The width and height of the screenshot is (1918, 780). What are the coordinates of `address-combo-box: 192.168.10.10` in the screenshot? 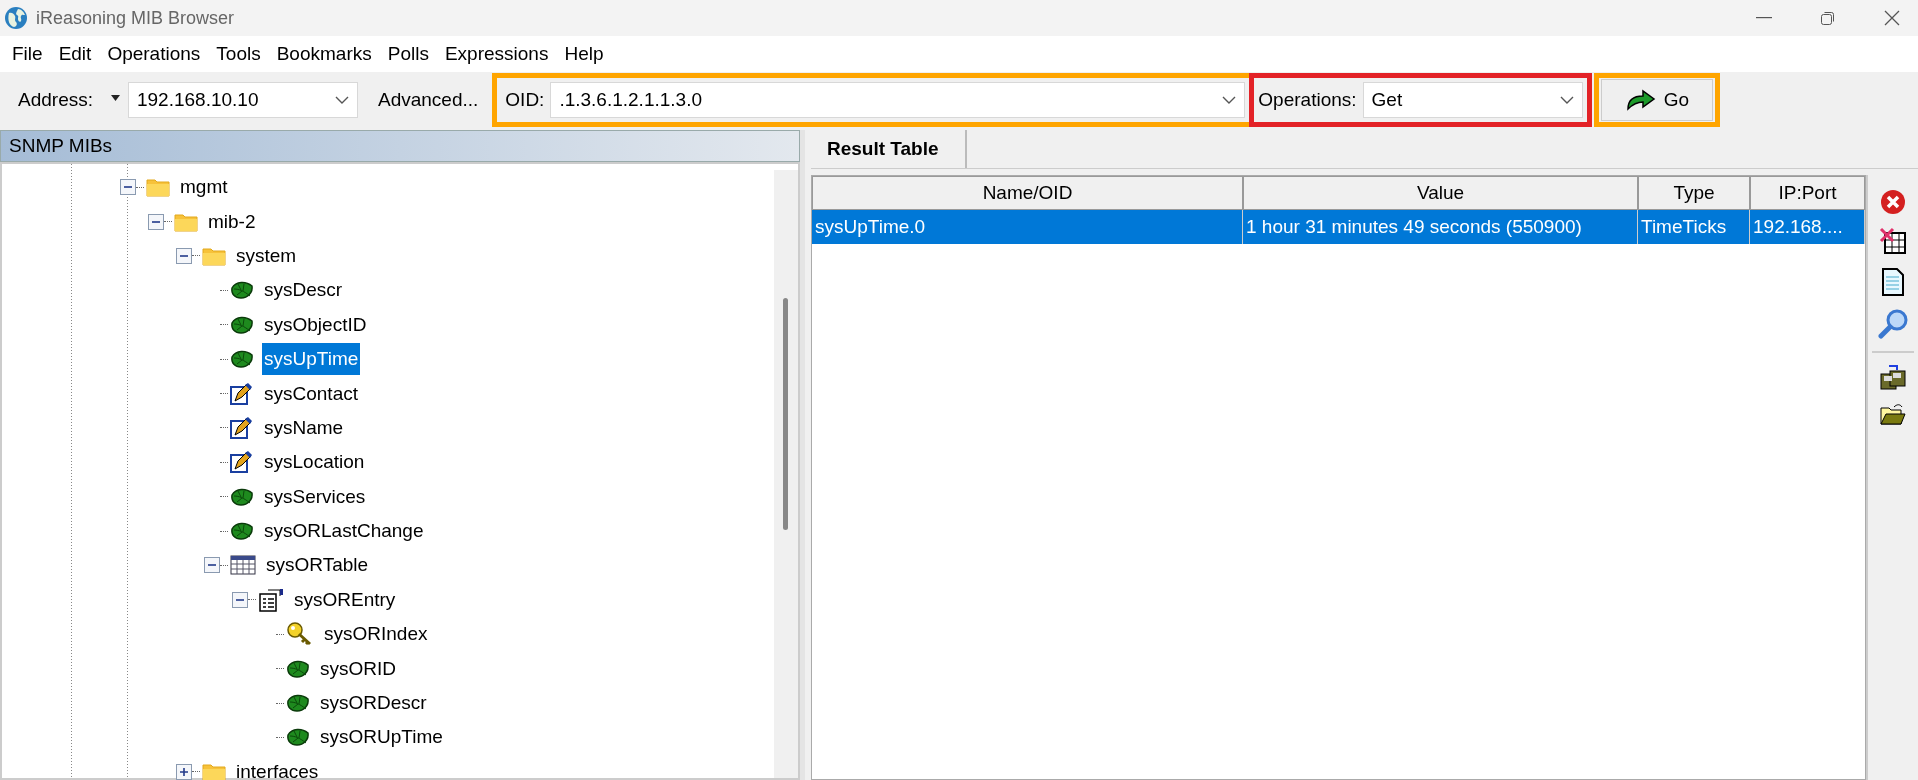 It's located at (243, 100).